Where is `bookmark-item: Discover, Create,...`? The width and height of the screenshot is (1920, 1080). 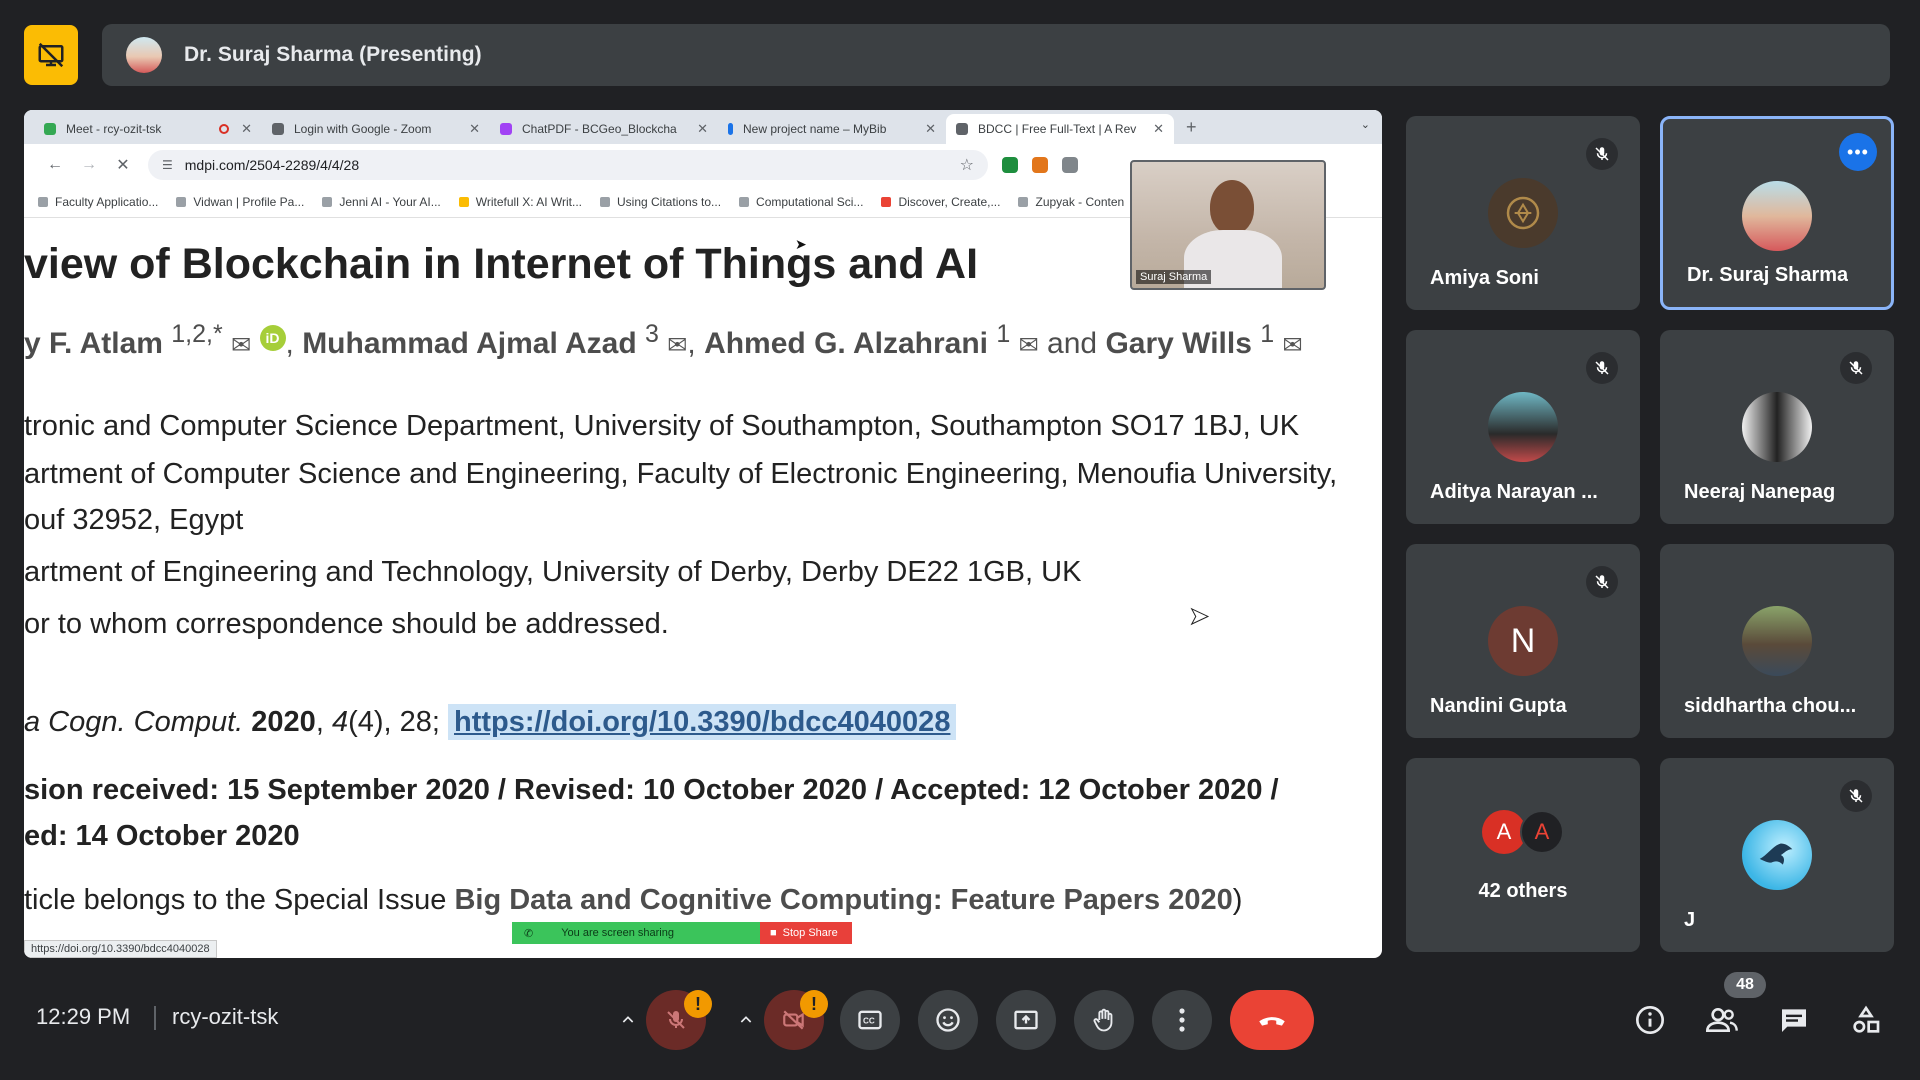
bookmark-item: Discover, Create,... is located at coordinates (940, 202).